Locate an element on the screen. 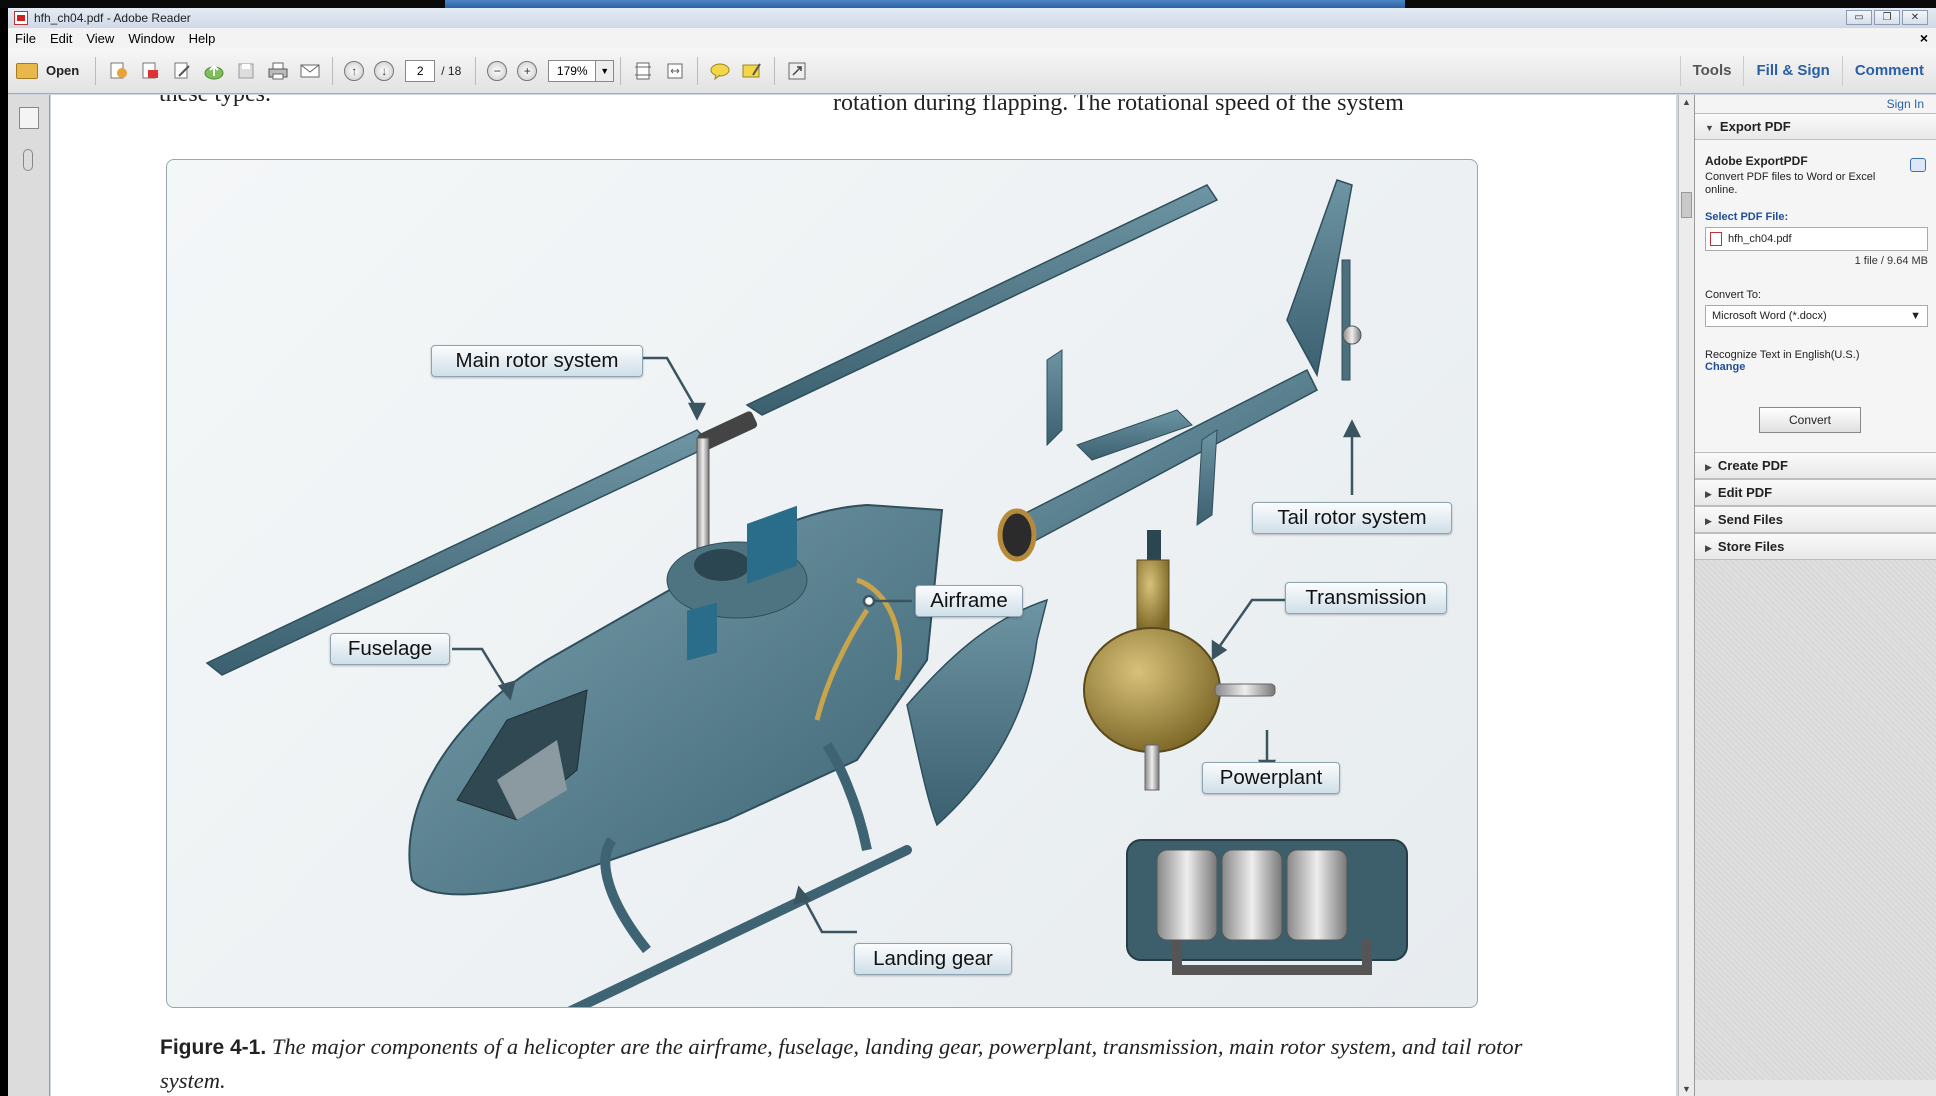  section-store-files: ▶ Store Files is located at coordinates (1815, 546).